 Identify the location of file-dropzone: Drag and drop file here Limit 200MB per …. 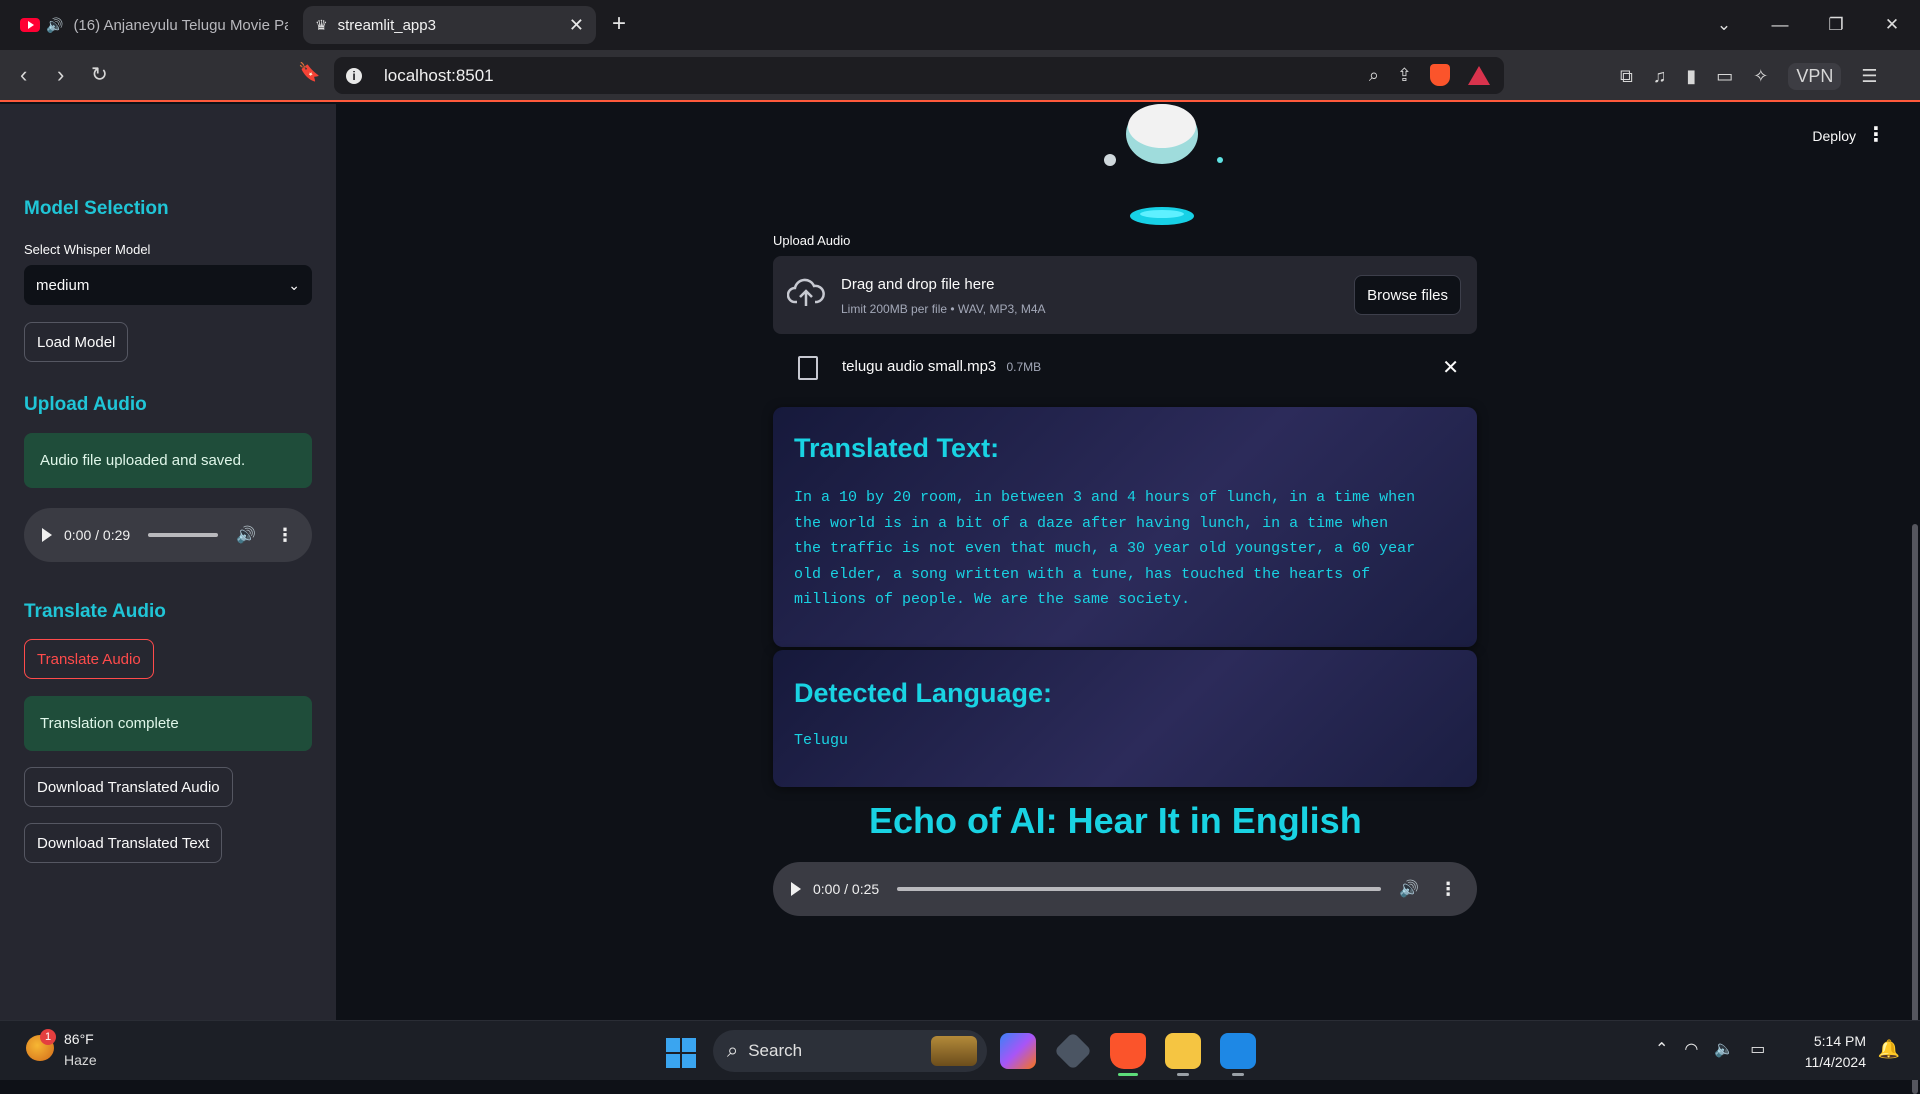
(1125, 295).